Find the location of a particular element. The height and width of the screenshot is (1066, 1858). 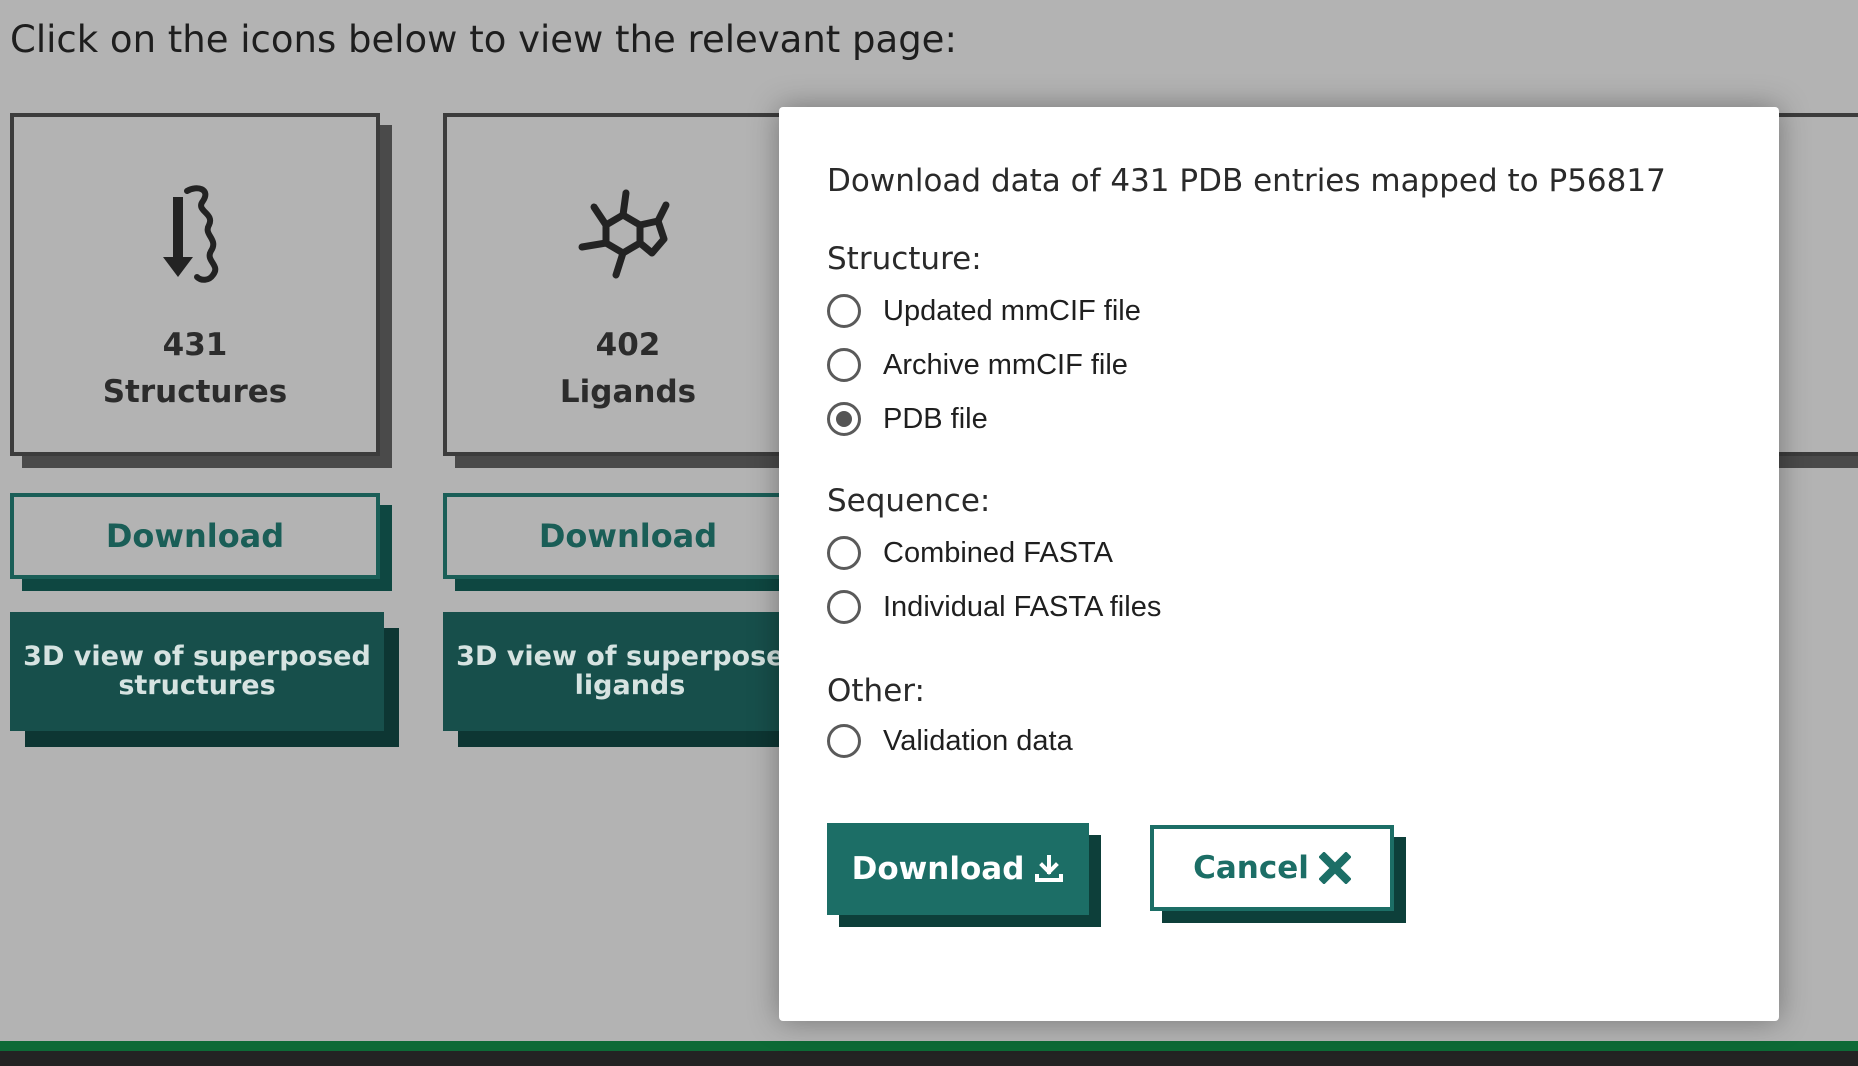

protein-structure-icon is located at coordinates (191, 234).